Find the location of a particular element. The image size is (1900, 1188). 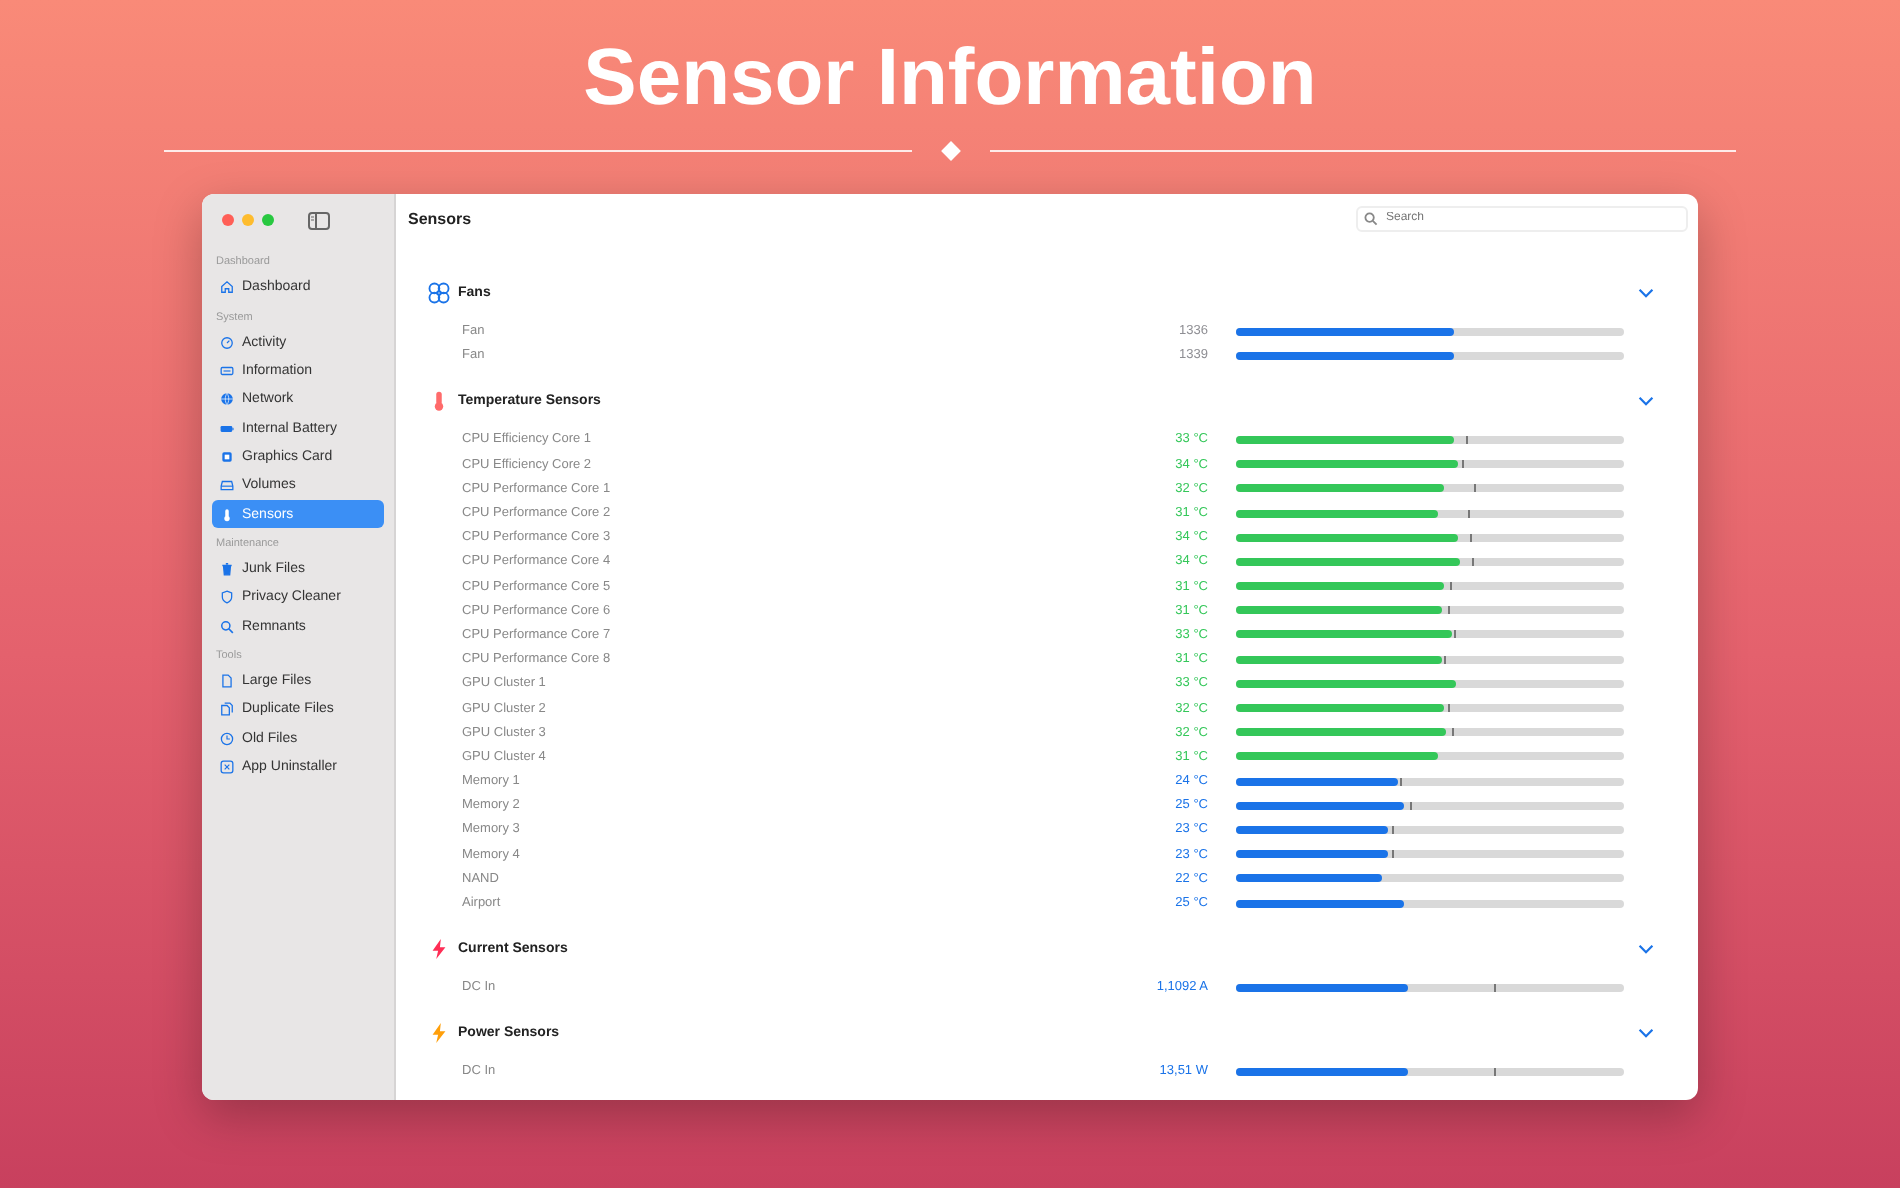

search-icon is located at coordinates (227, 626).